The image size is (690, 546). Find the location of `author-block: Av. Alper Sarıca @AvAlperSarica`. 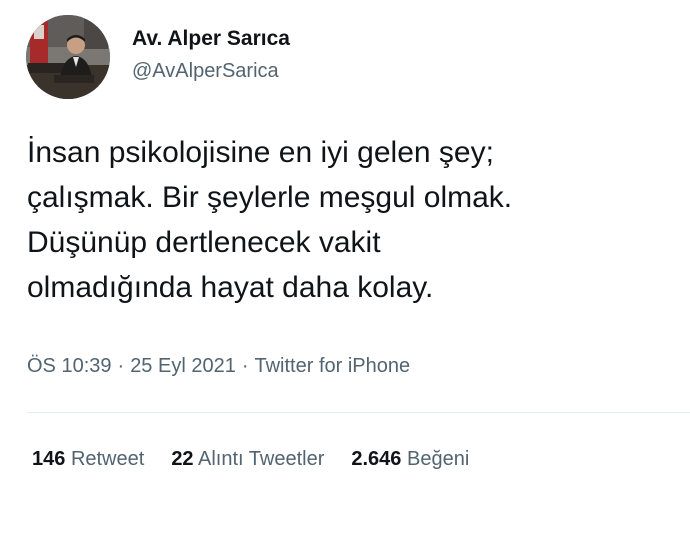

author-block: Av. Alper Sarıca @AvAlperSarica is located at coordinates (211, 55).